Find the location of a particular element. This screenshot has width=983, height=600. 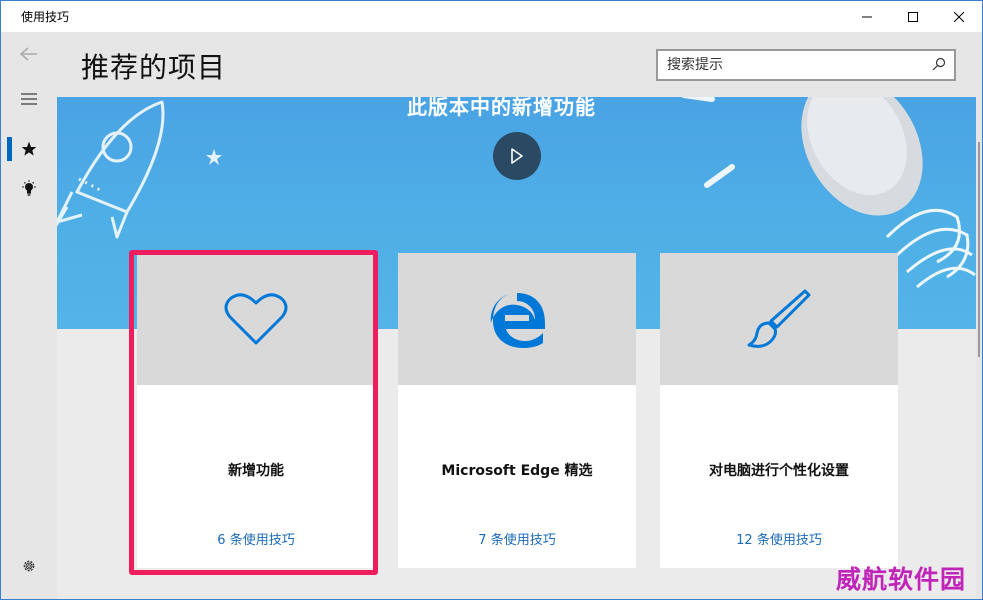

hamburger-menu-icon is located at coordinates (29, 99).